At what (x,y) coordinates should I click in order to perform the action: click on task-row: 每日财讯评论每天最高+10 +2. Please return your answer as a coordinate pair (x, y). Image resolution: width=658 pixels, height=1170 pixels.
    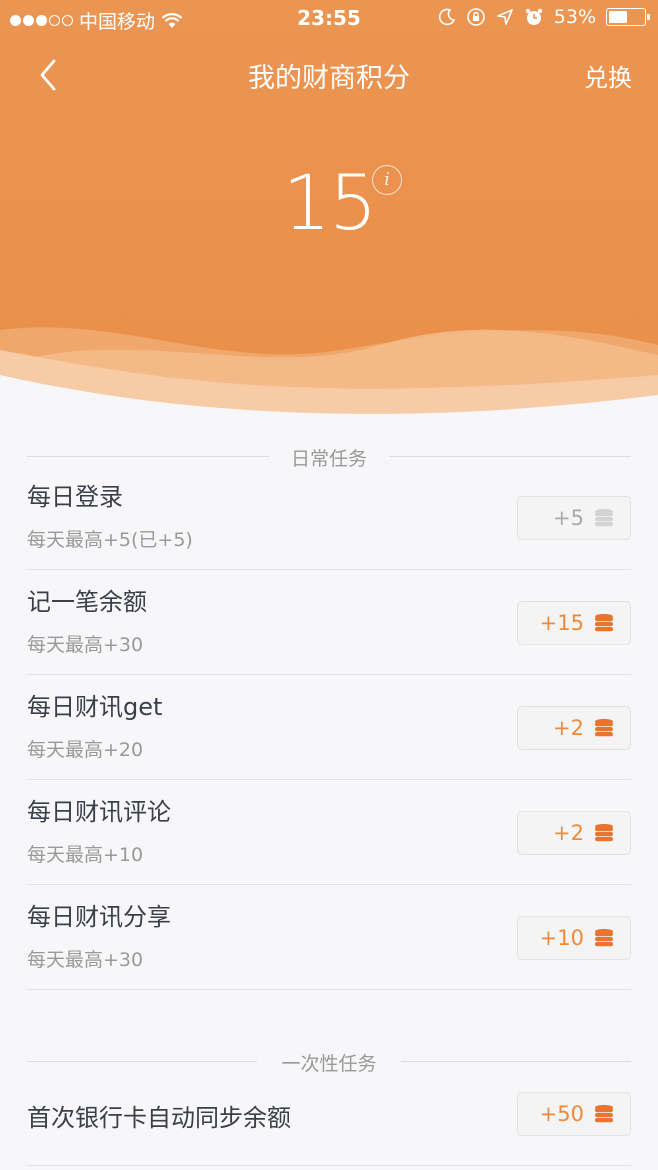
    Looking at the image, I should click on (329, 832).